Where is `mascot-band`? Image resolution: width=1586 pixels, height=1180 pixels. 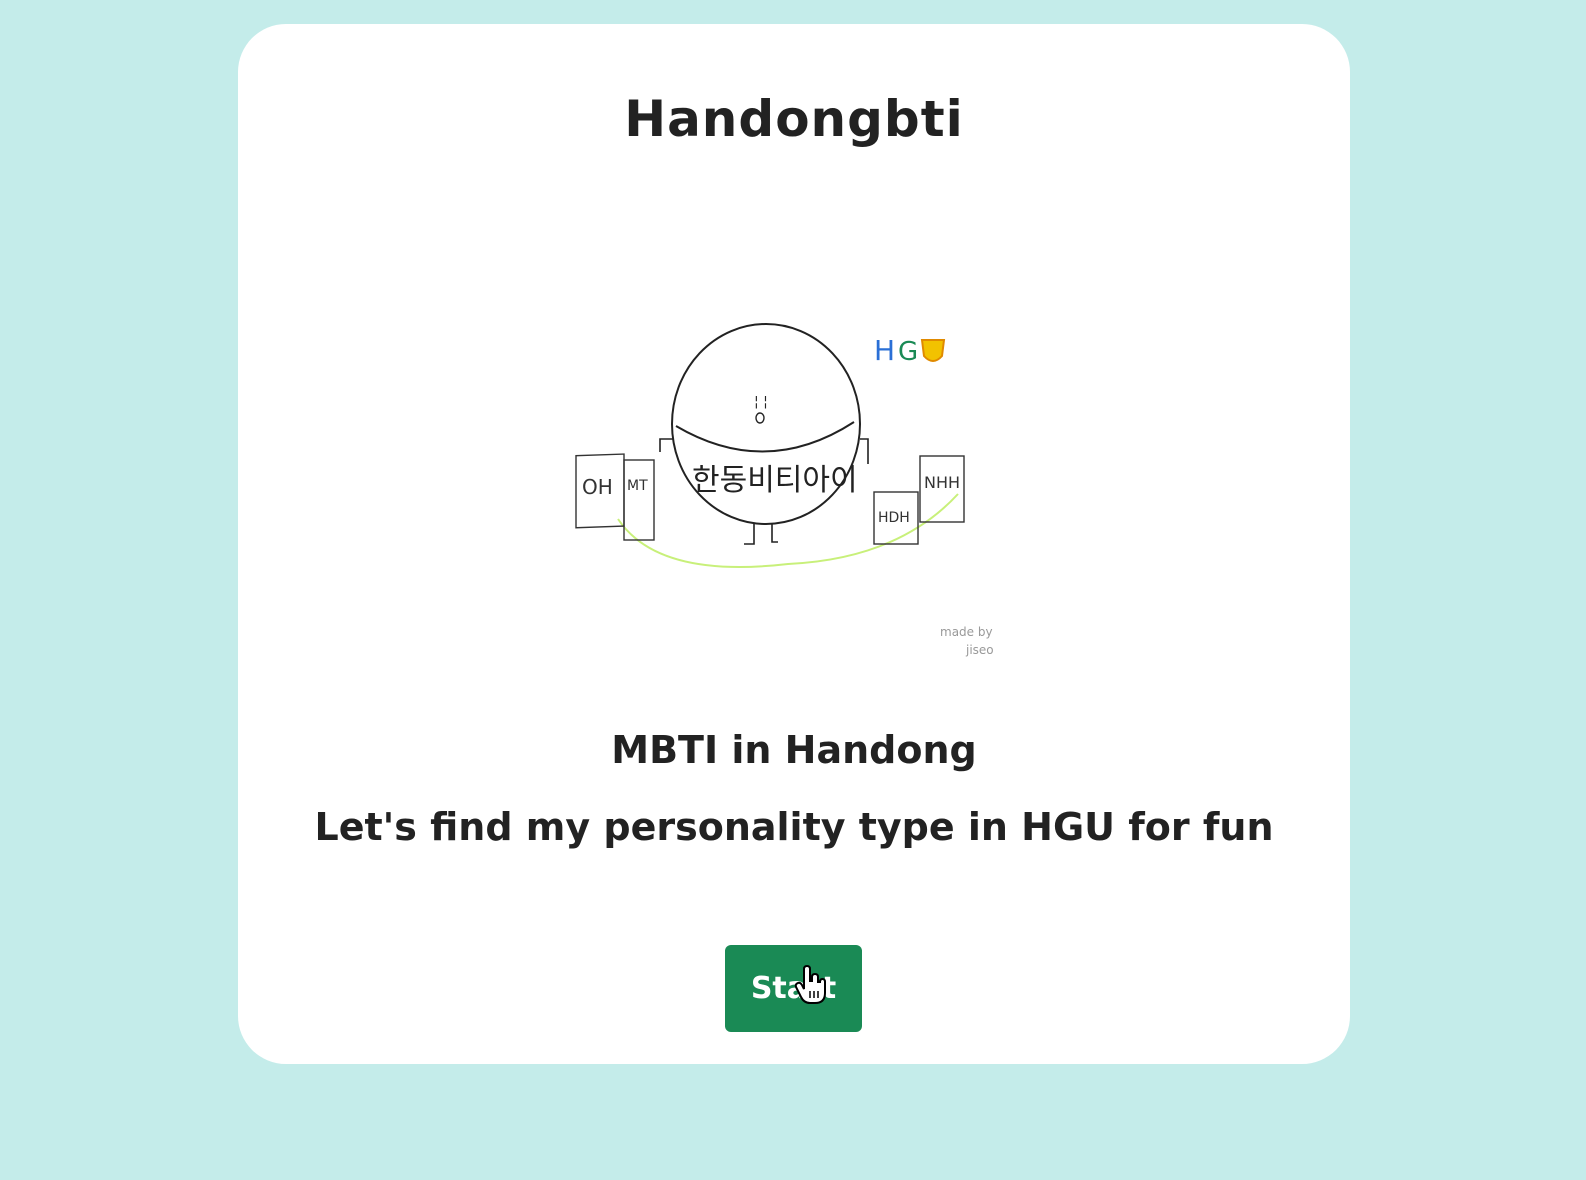 mascot-band is located at coordinates (765, 437).